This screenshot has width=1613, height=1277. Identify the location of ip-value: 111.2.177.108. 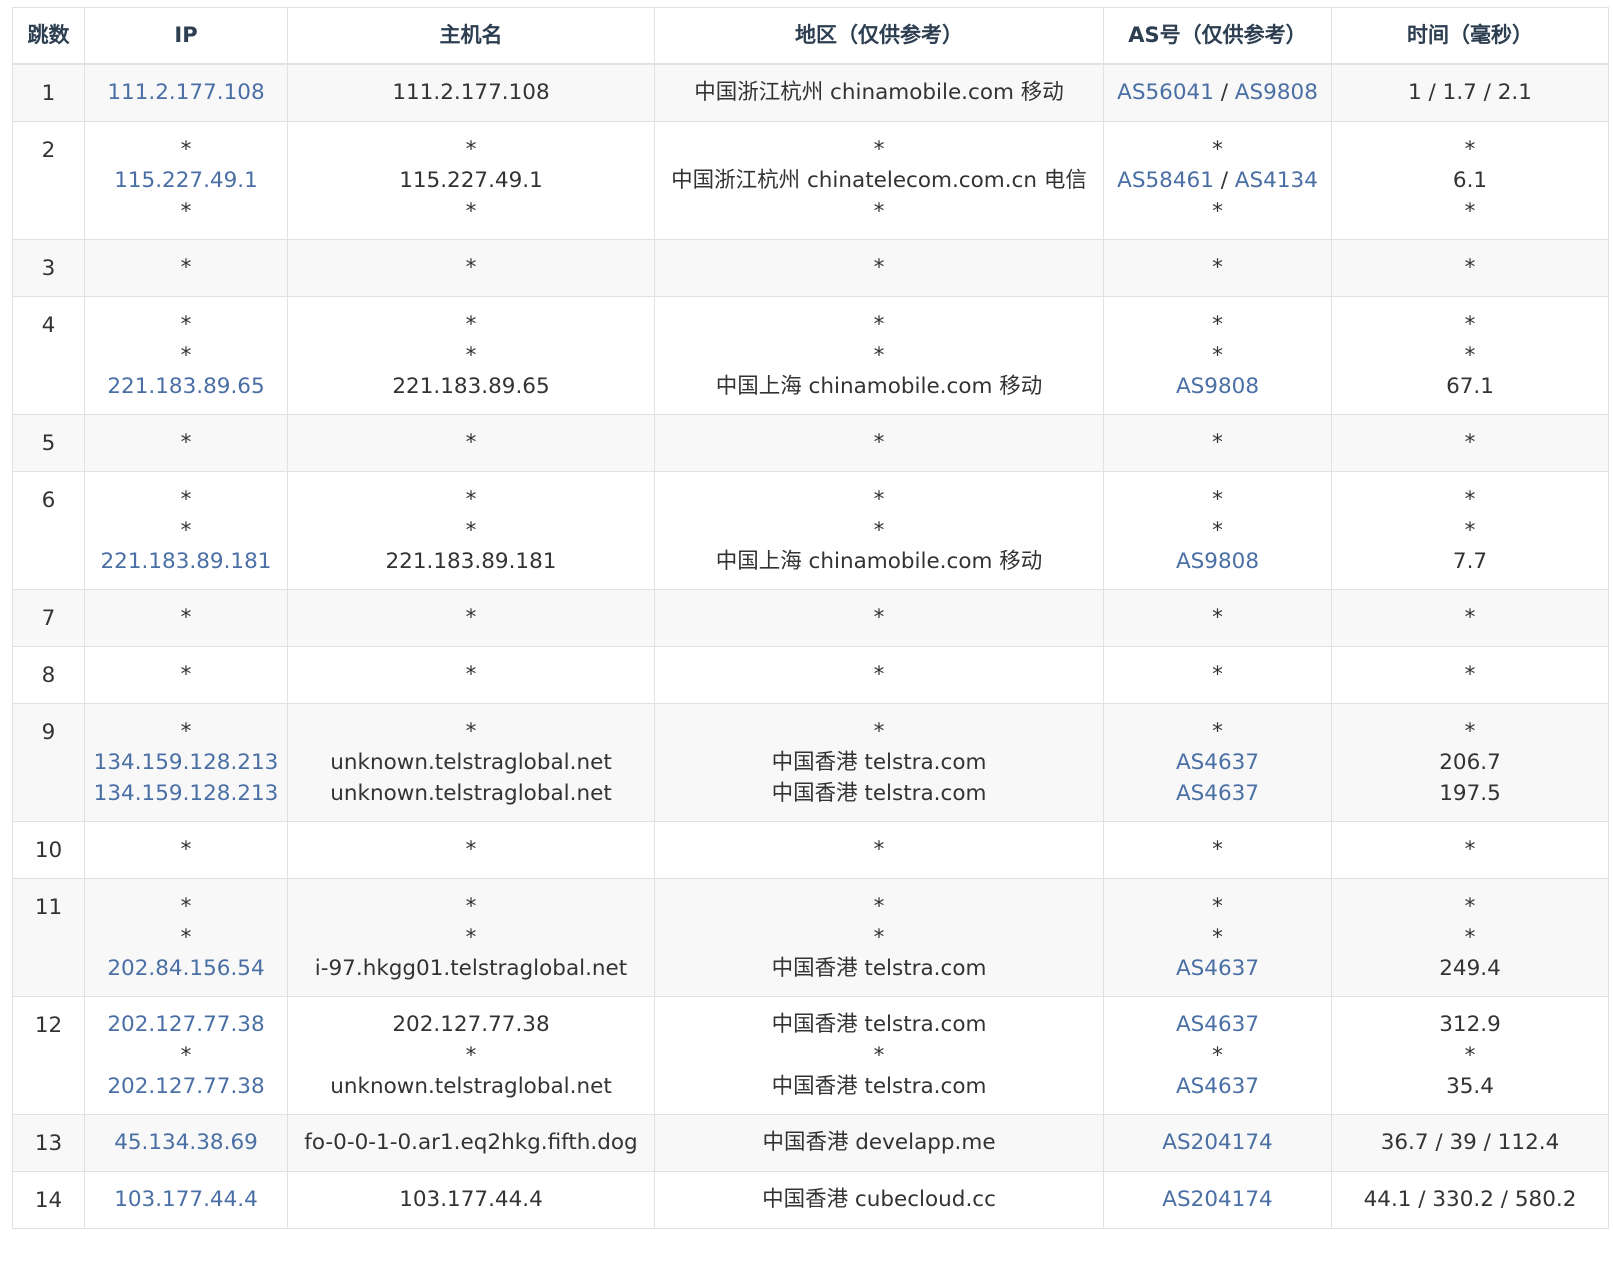
(186, 92).